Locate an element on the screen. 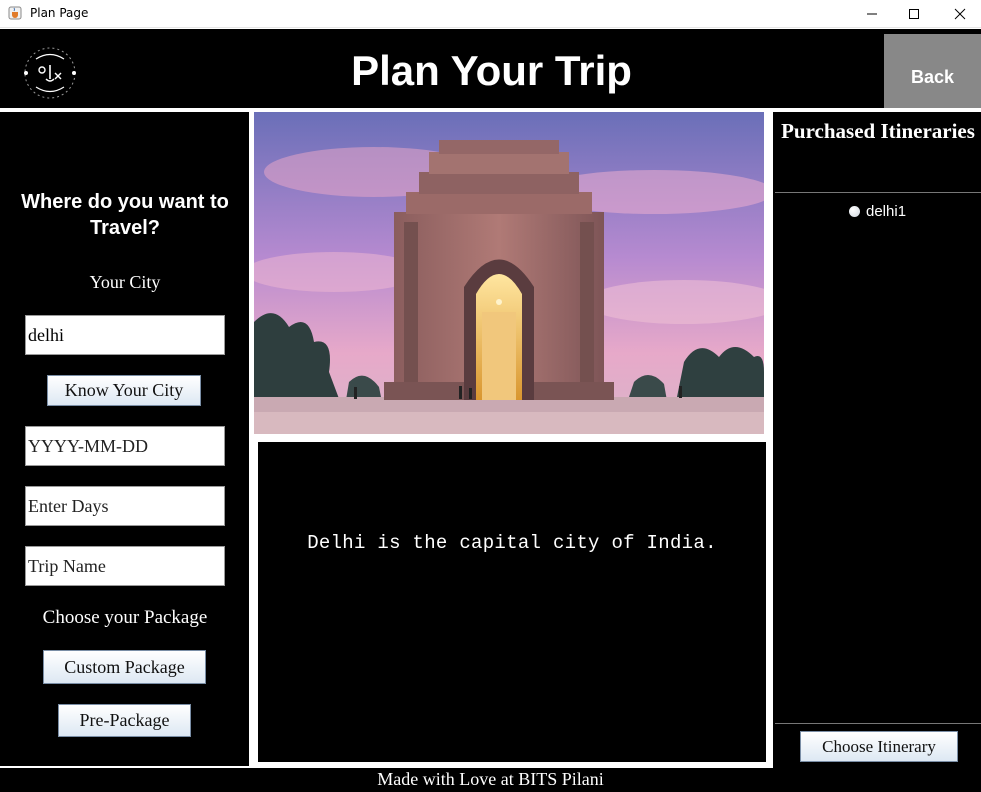 The image size is (981, 792). start-date-input is located at coordinates (125, 446).